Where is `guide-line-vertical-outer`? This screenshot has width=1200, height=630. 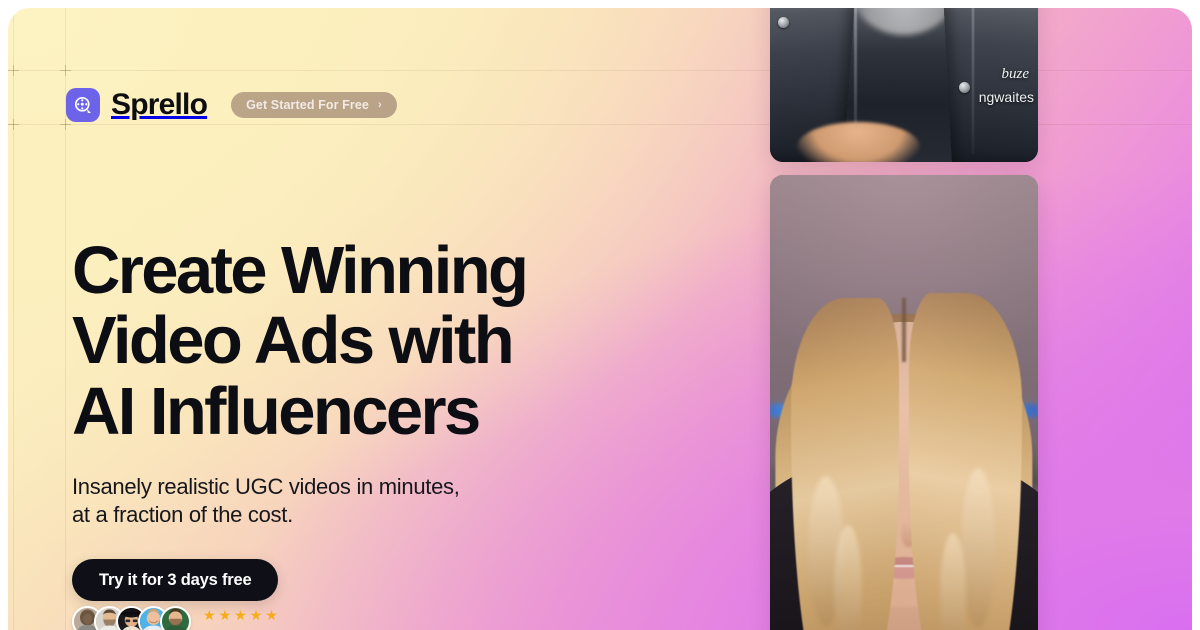
guide-line-vertical-outer is located at coordinates (13, 319).